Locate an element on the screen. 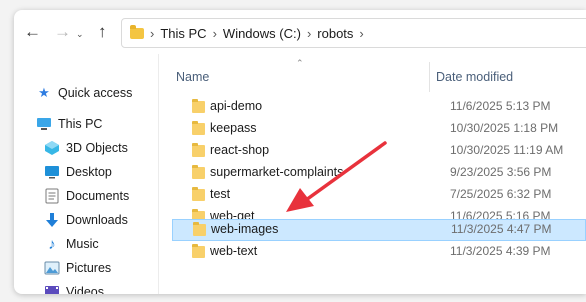  sidebar-item-label: This PC is located at coordinates (80, 124).